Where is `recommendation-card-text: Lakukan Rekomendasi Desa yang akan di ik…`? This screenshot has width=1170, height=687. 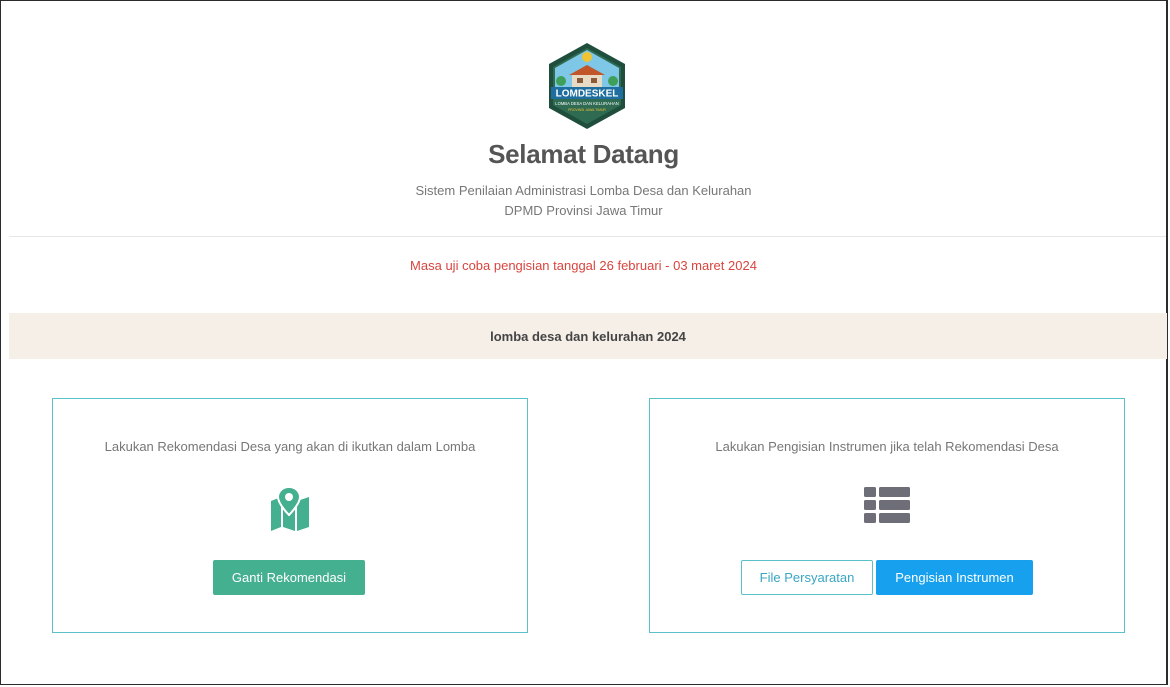 recommendation-card-text: Lakukan Rekomendasi Desa yang akan di ik… is located at coordinates (290, 446).